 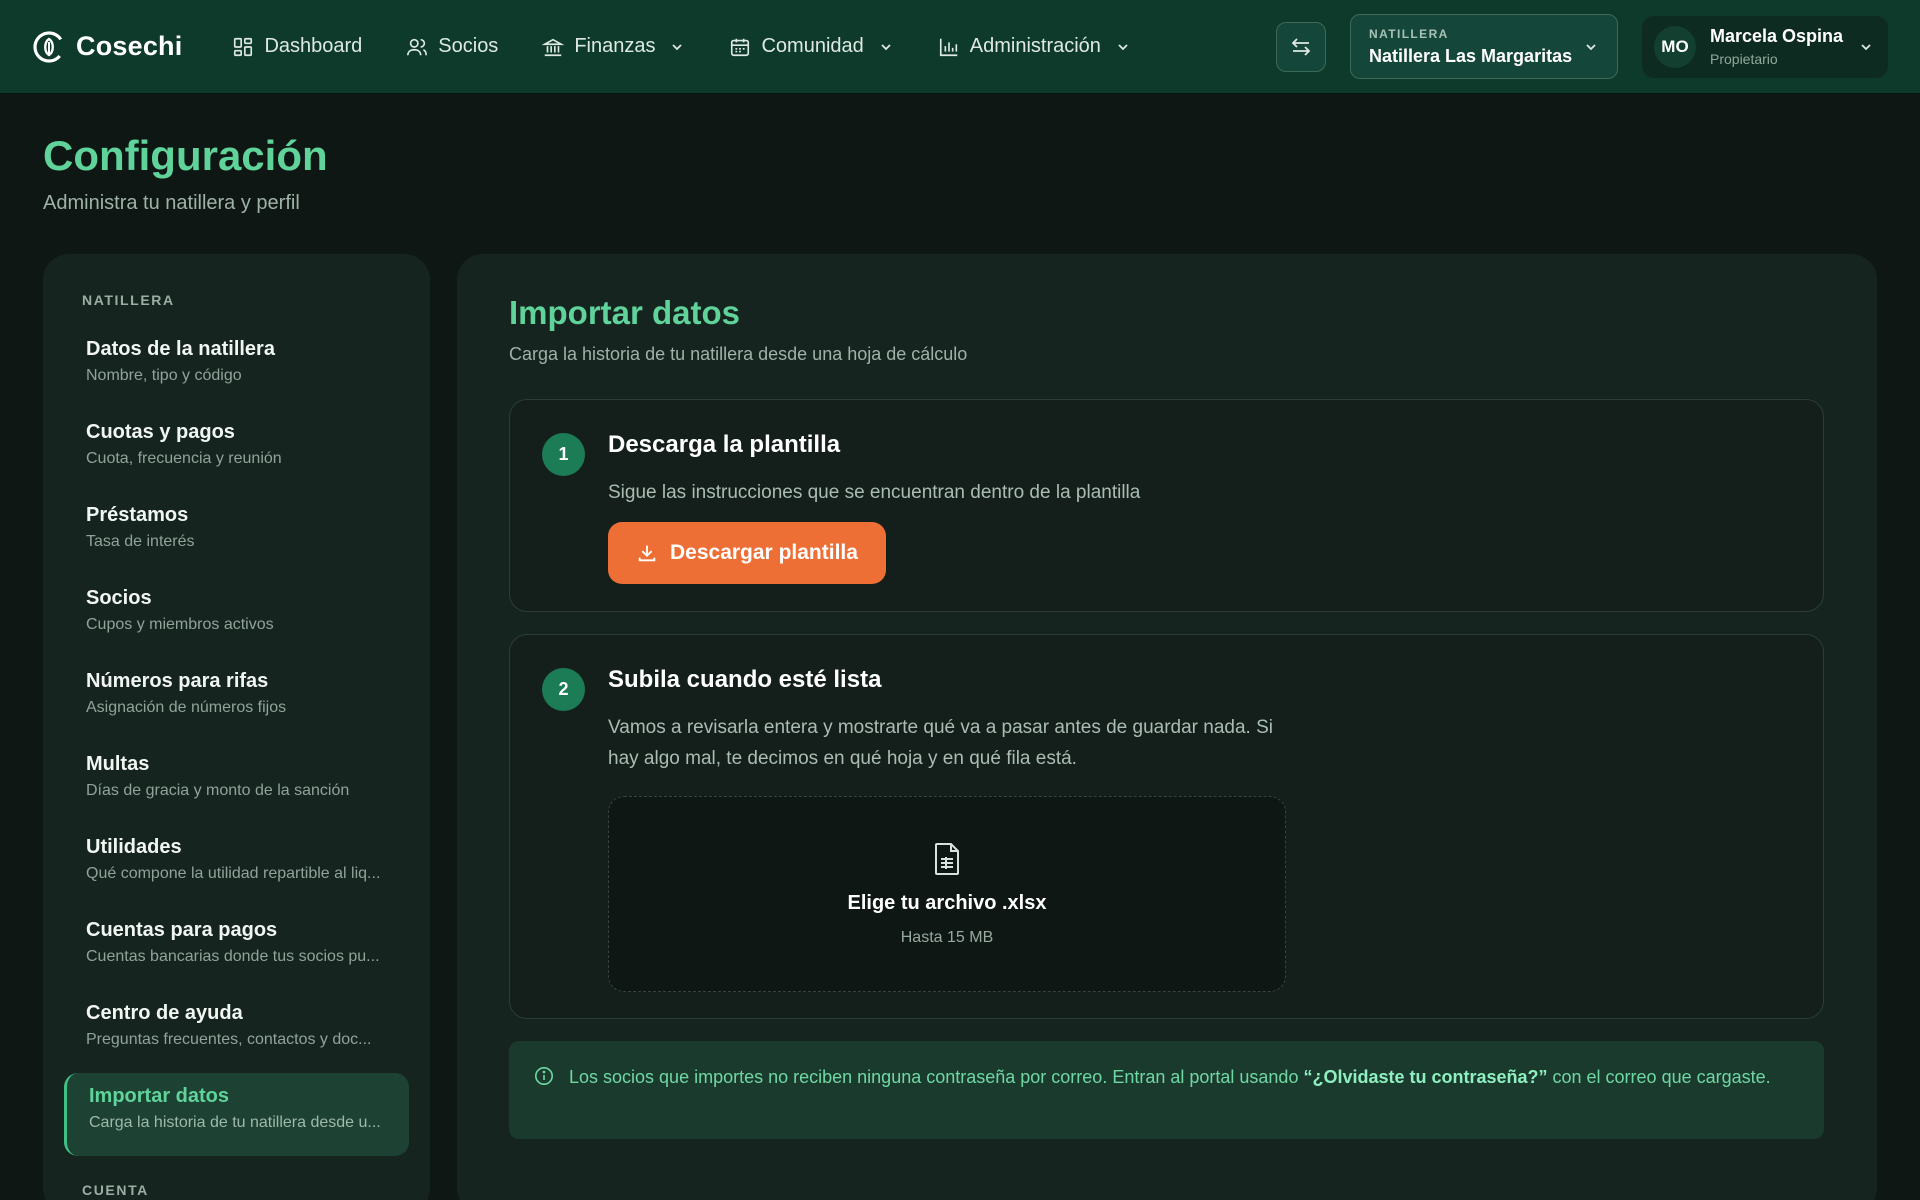 I want to click on natillera-selector-label: NATILLERA, so click(x=1409, y=33).